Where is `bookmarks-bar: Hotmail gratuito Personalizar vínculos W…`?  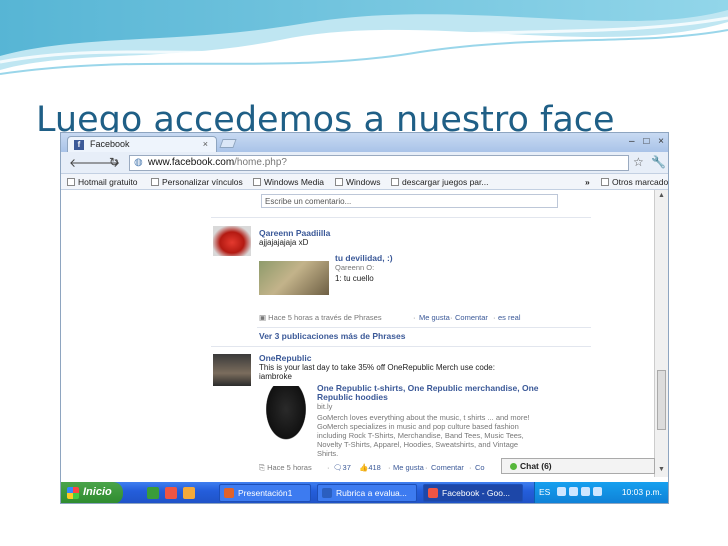
bookmarks-bar: Hotmail gratuito Personalizar vínculos W… is located at coordinates (364, 182).